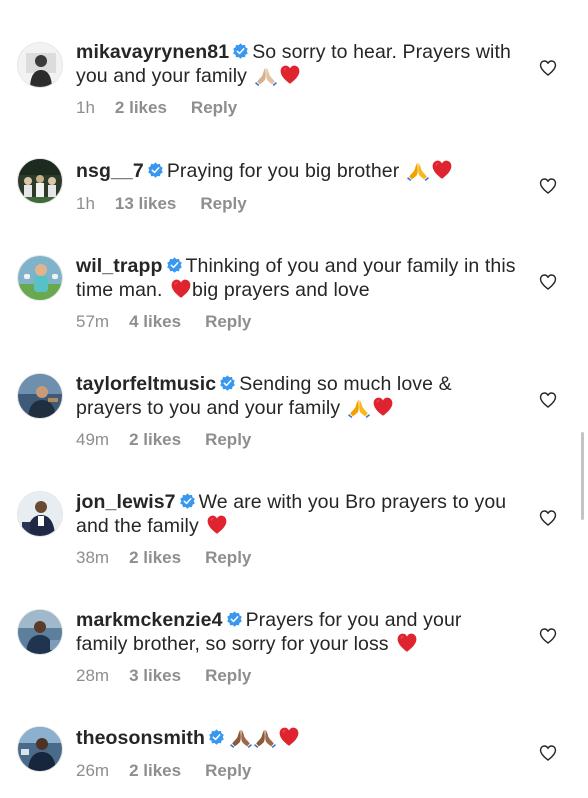  Describe the element at coordinates (146, 384) in the screenshot. I see `comment-username: taylorfeltmusic` at that location.